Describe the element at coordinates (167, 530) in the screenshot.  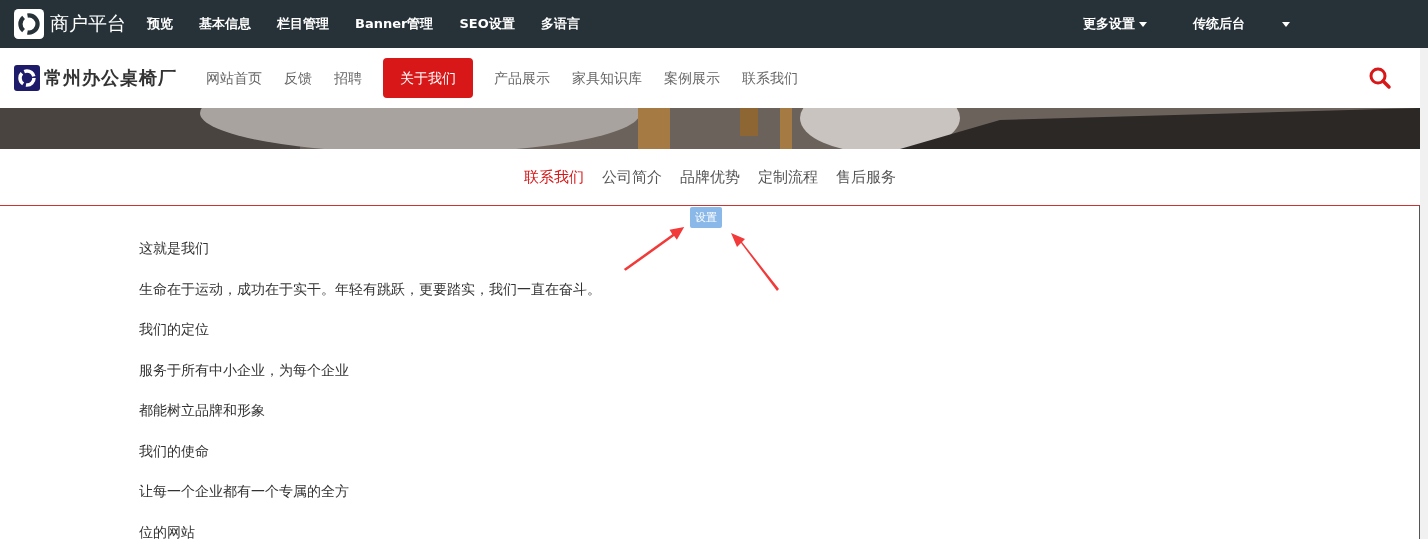
I see `content-text: 位的网站` at that location.